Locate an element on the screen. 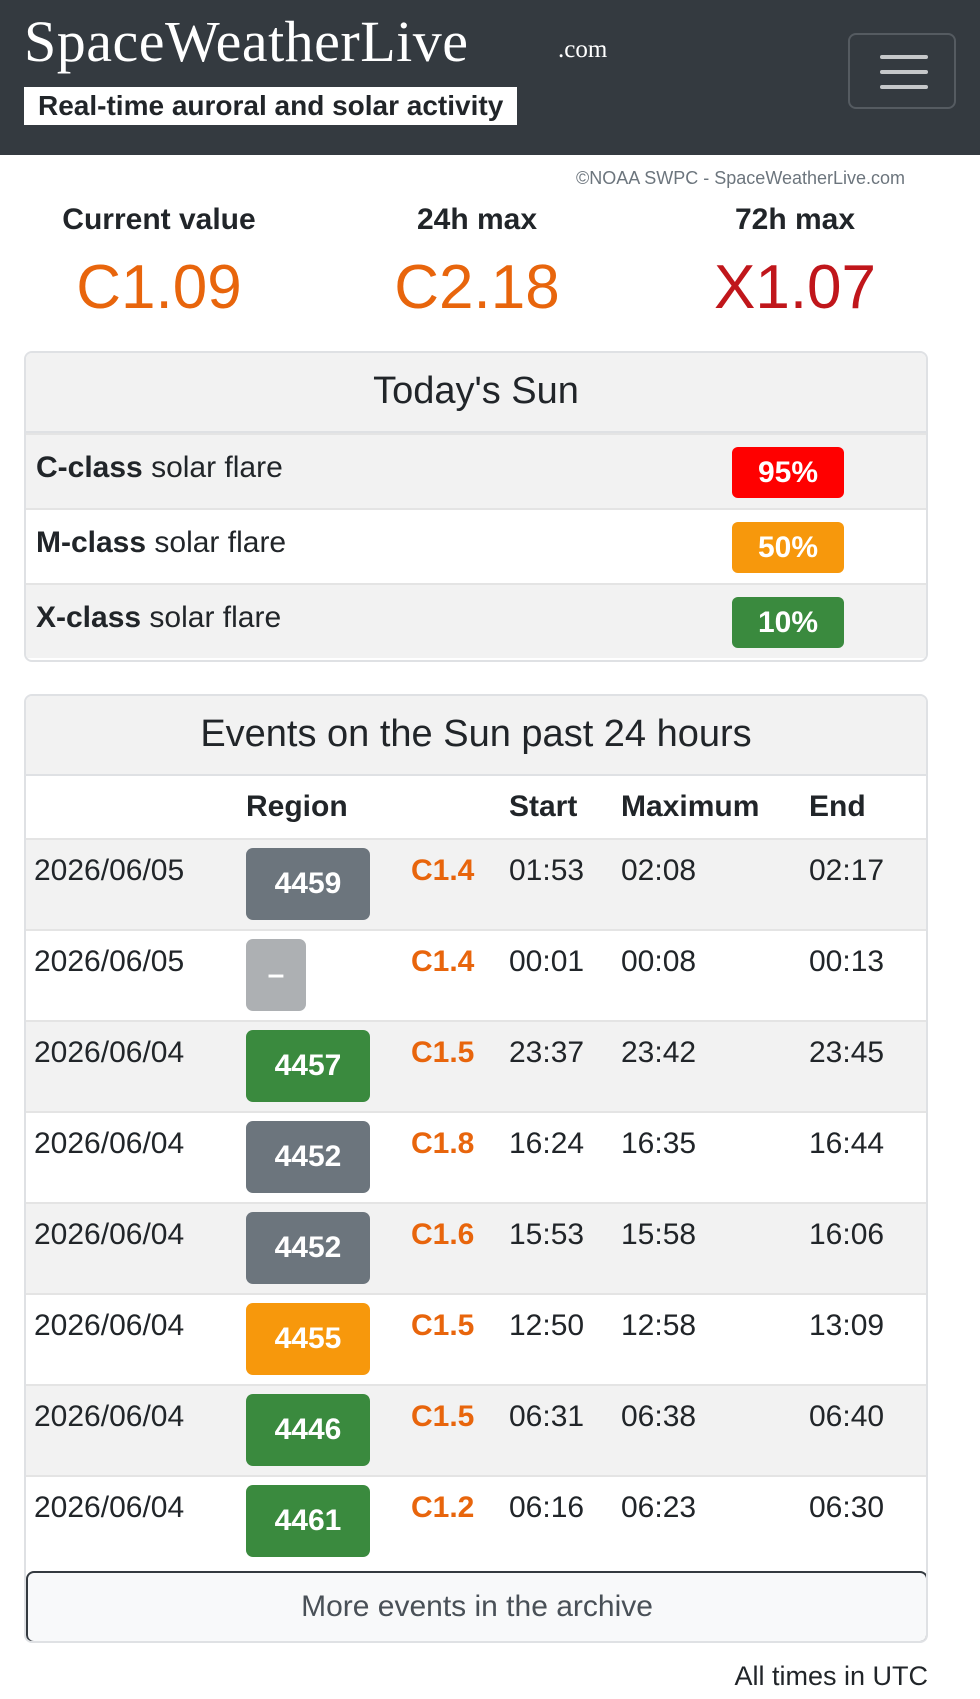  event-region-cell: 4446 is located at coordinates (328, 1430).